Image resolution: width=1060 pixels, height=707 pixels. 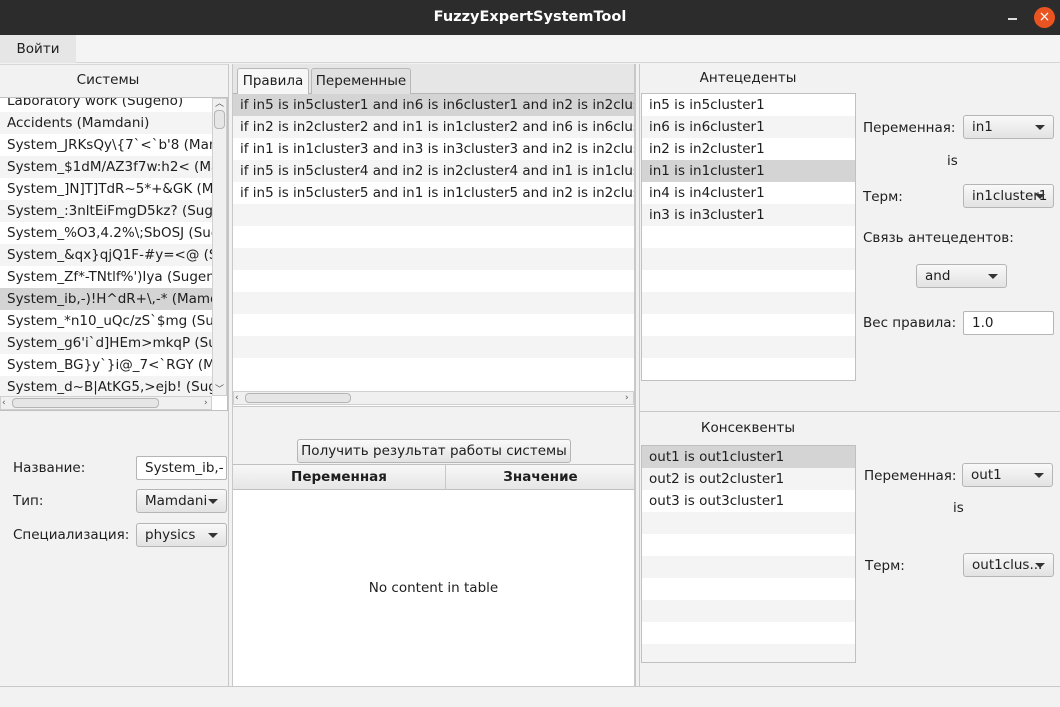 What do you see at coordinates (38, 49) in the screenshot?
I see `menu-login: Войти` at bounding box center [38, 49].